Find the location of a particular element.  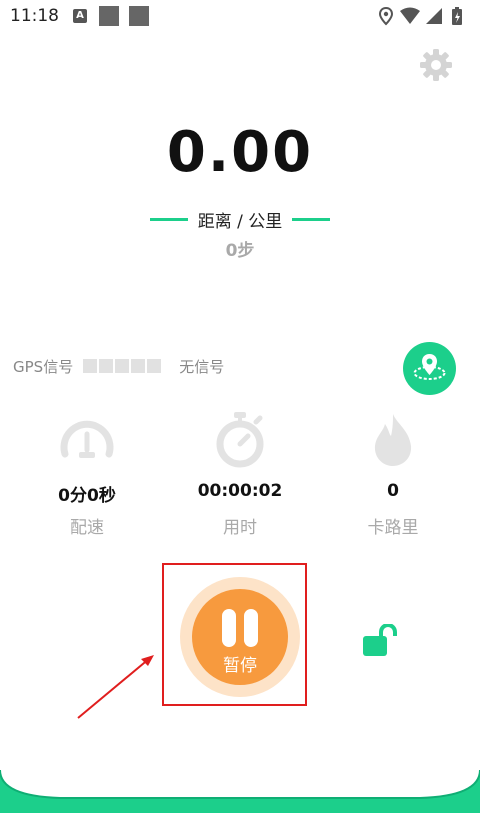

bottom-wave is located at coordinates (240, 791).